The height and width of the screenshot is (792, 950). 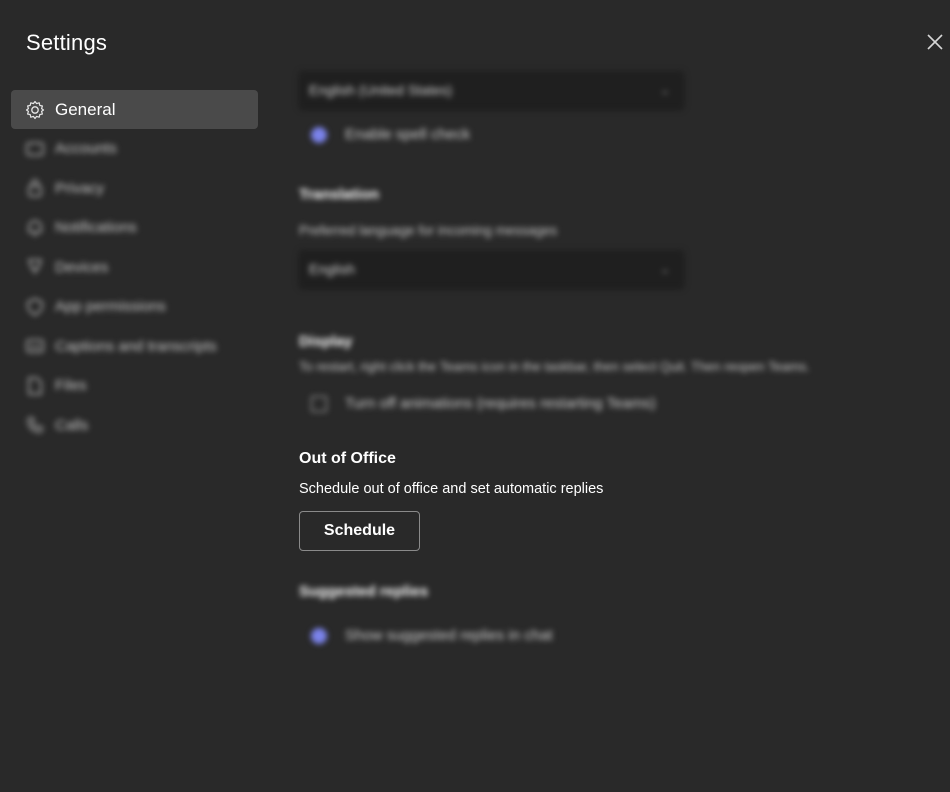 I want to click on bell-icon, so click(x=35, y=228).